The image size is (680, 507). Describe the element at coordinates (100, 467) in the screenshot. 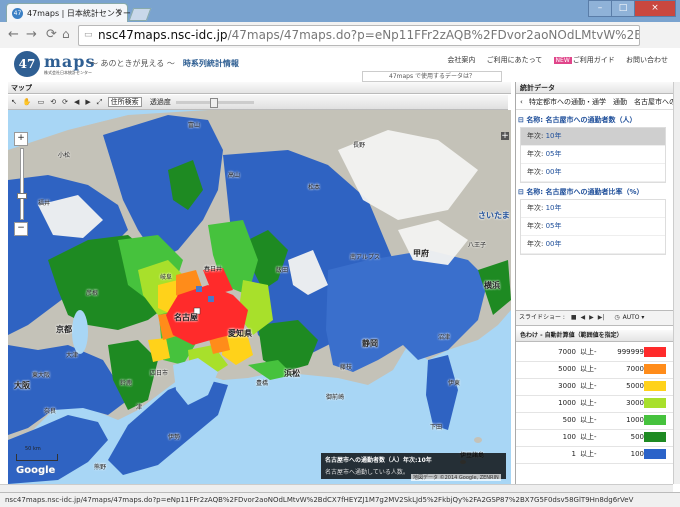

I see `label-kumano: 熊野` at that location.